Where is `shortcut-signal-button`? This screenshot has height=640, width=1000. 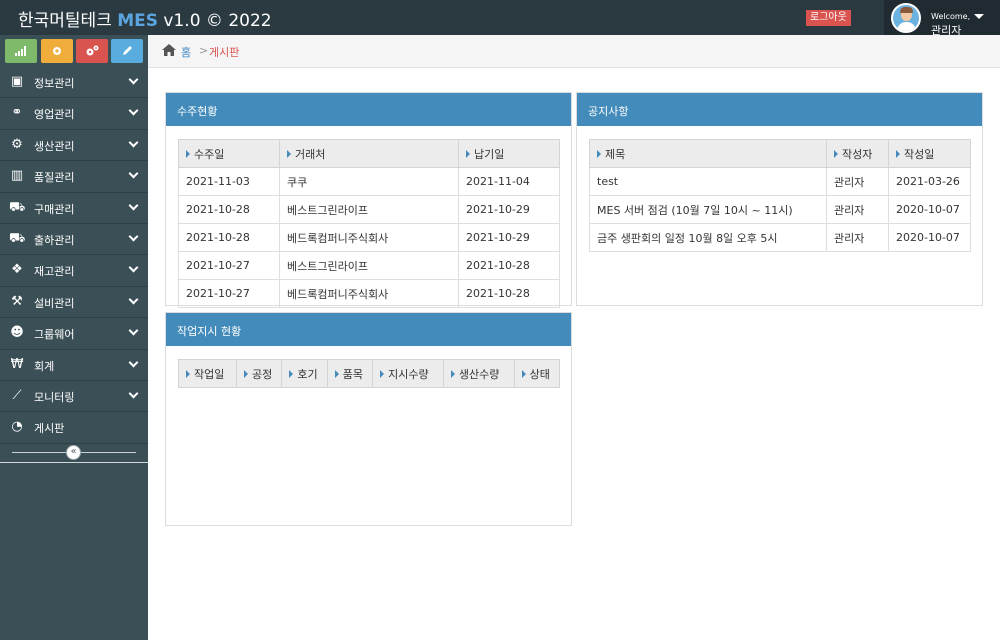
shortcut-signal-button is located at coordinates (21, 51).